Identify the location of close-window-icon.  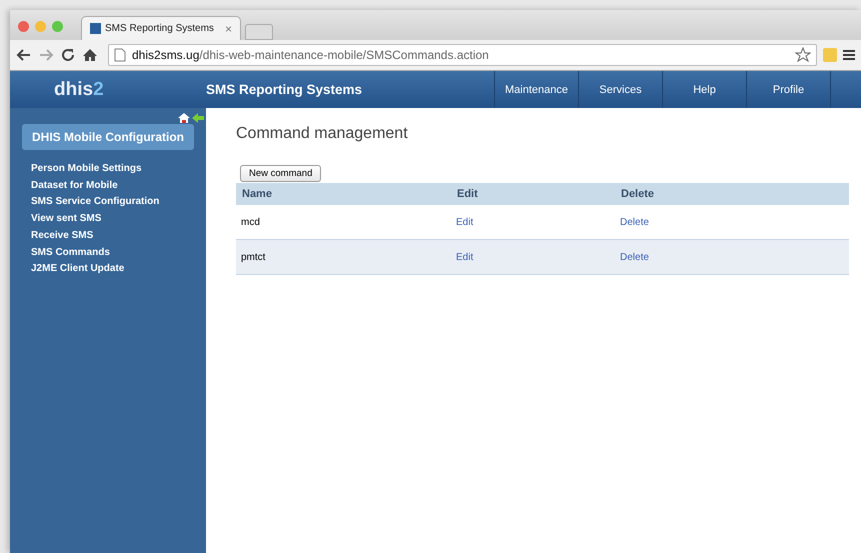
(23, 26).